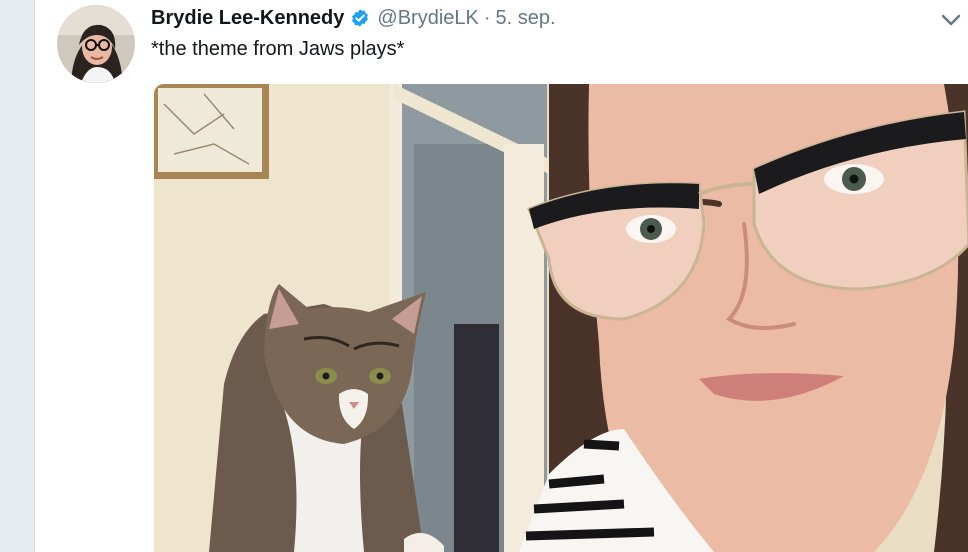  I want to click on user-handle: @BrydieLK, so click(427, 18).